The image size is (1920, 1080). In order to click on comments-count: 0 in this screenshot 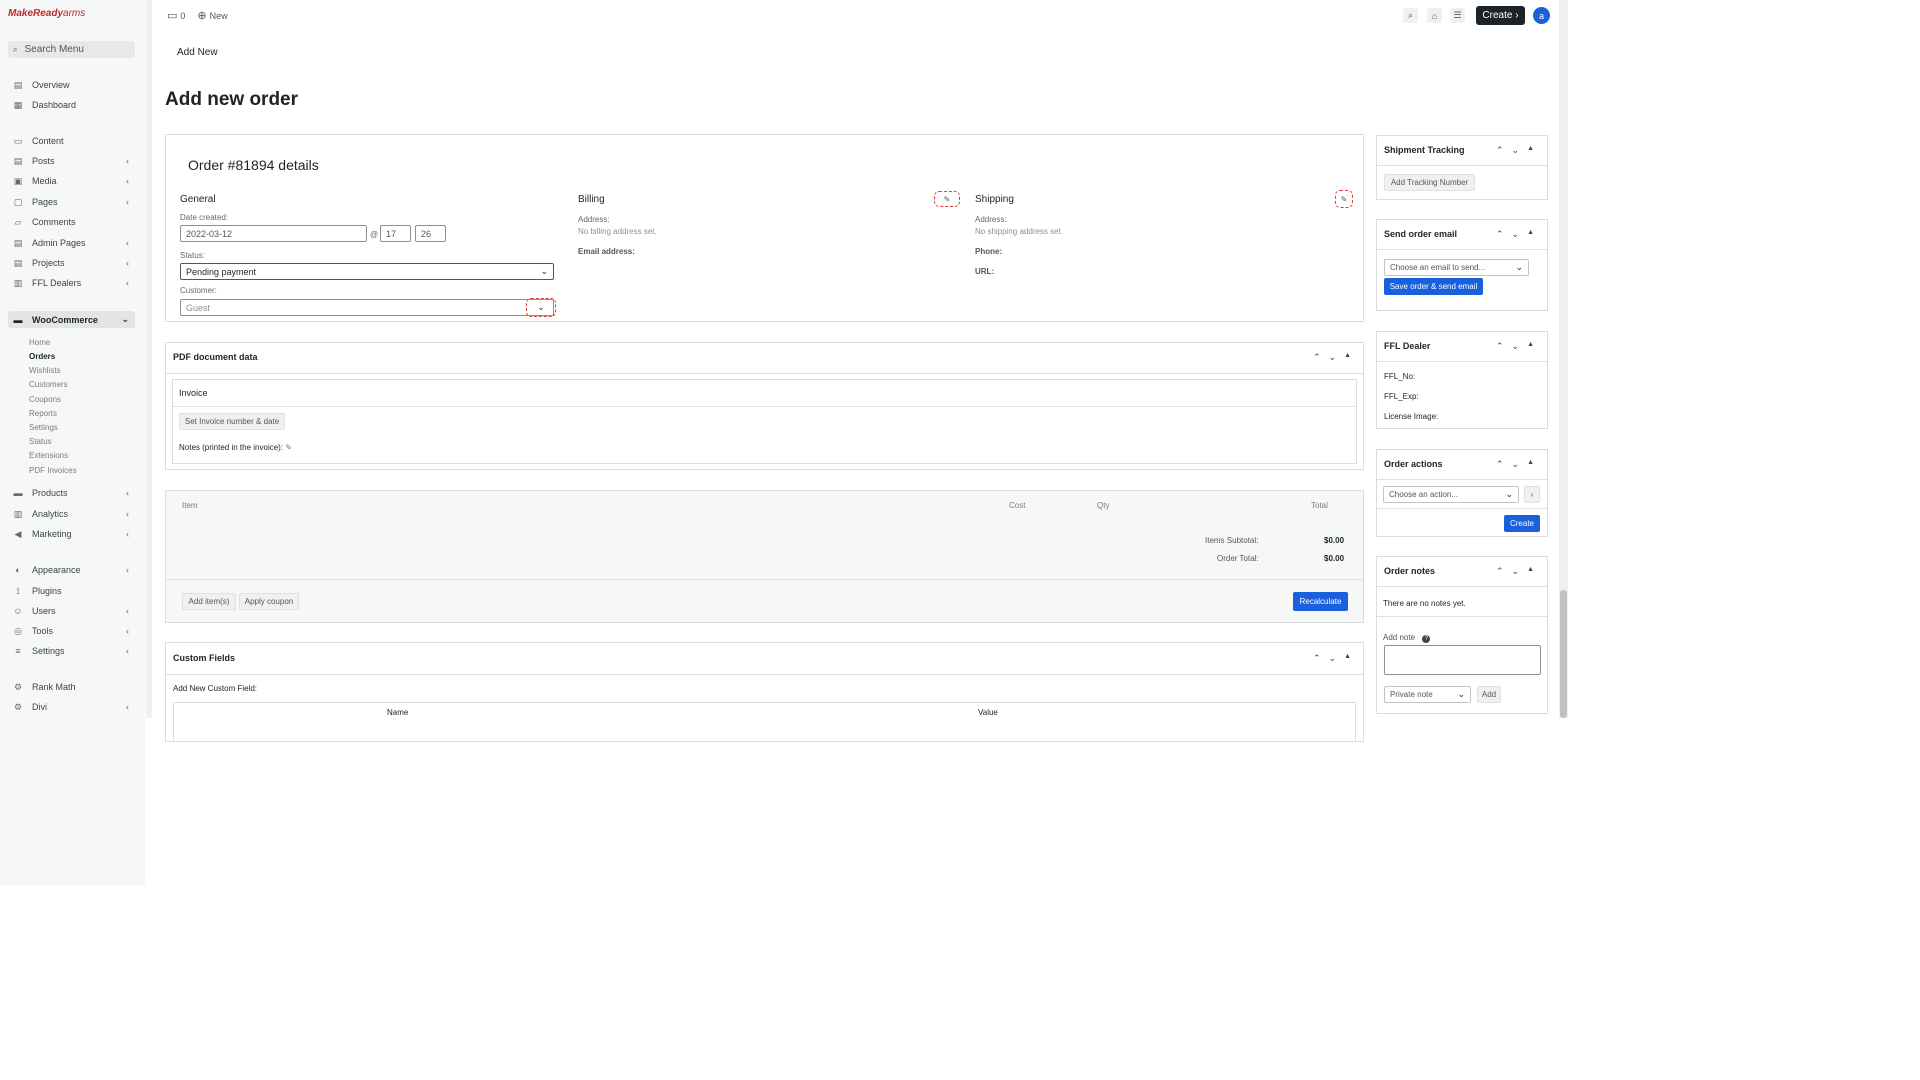, I will do `click(182, 16)`.